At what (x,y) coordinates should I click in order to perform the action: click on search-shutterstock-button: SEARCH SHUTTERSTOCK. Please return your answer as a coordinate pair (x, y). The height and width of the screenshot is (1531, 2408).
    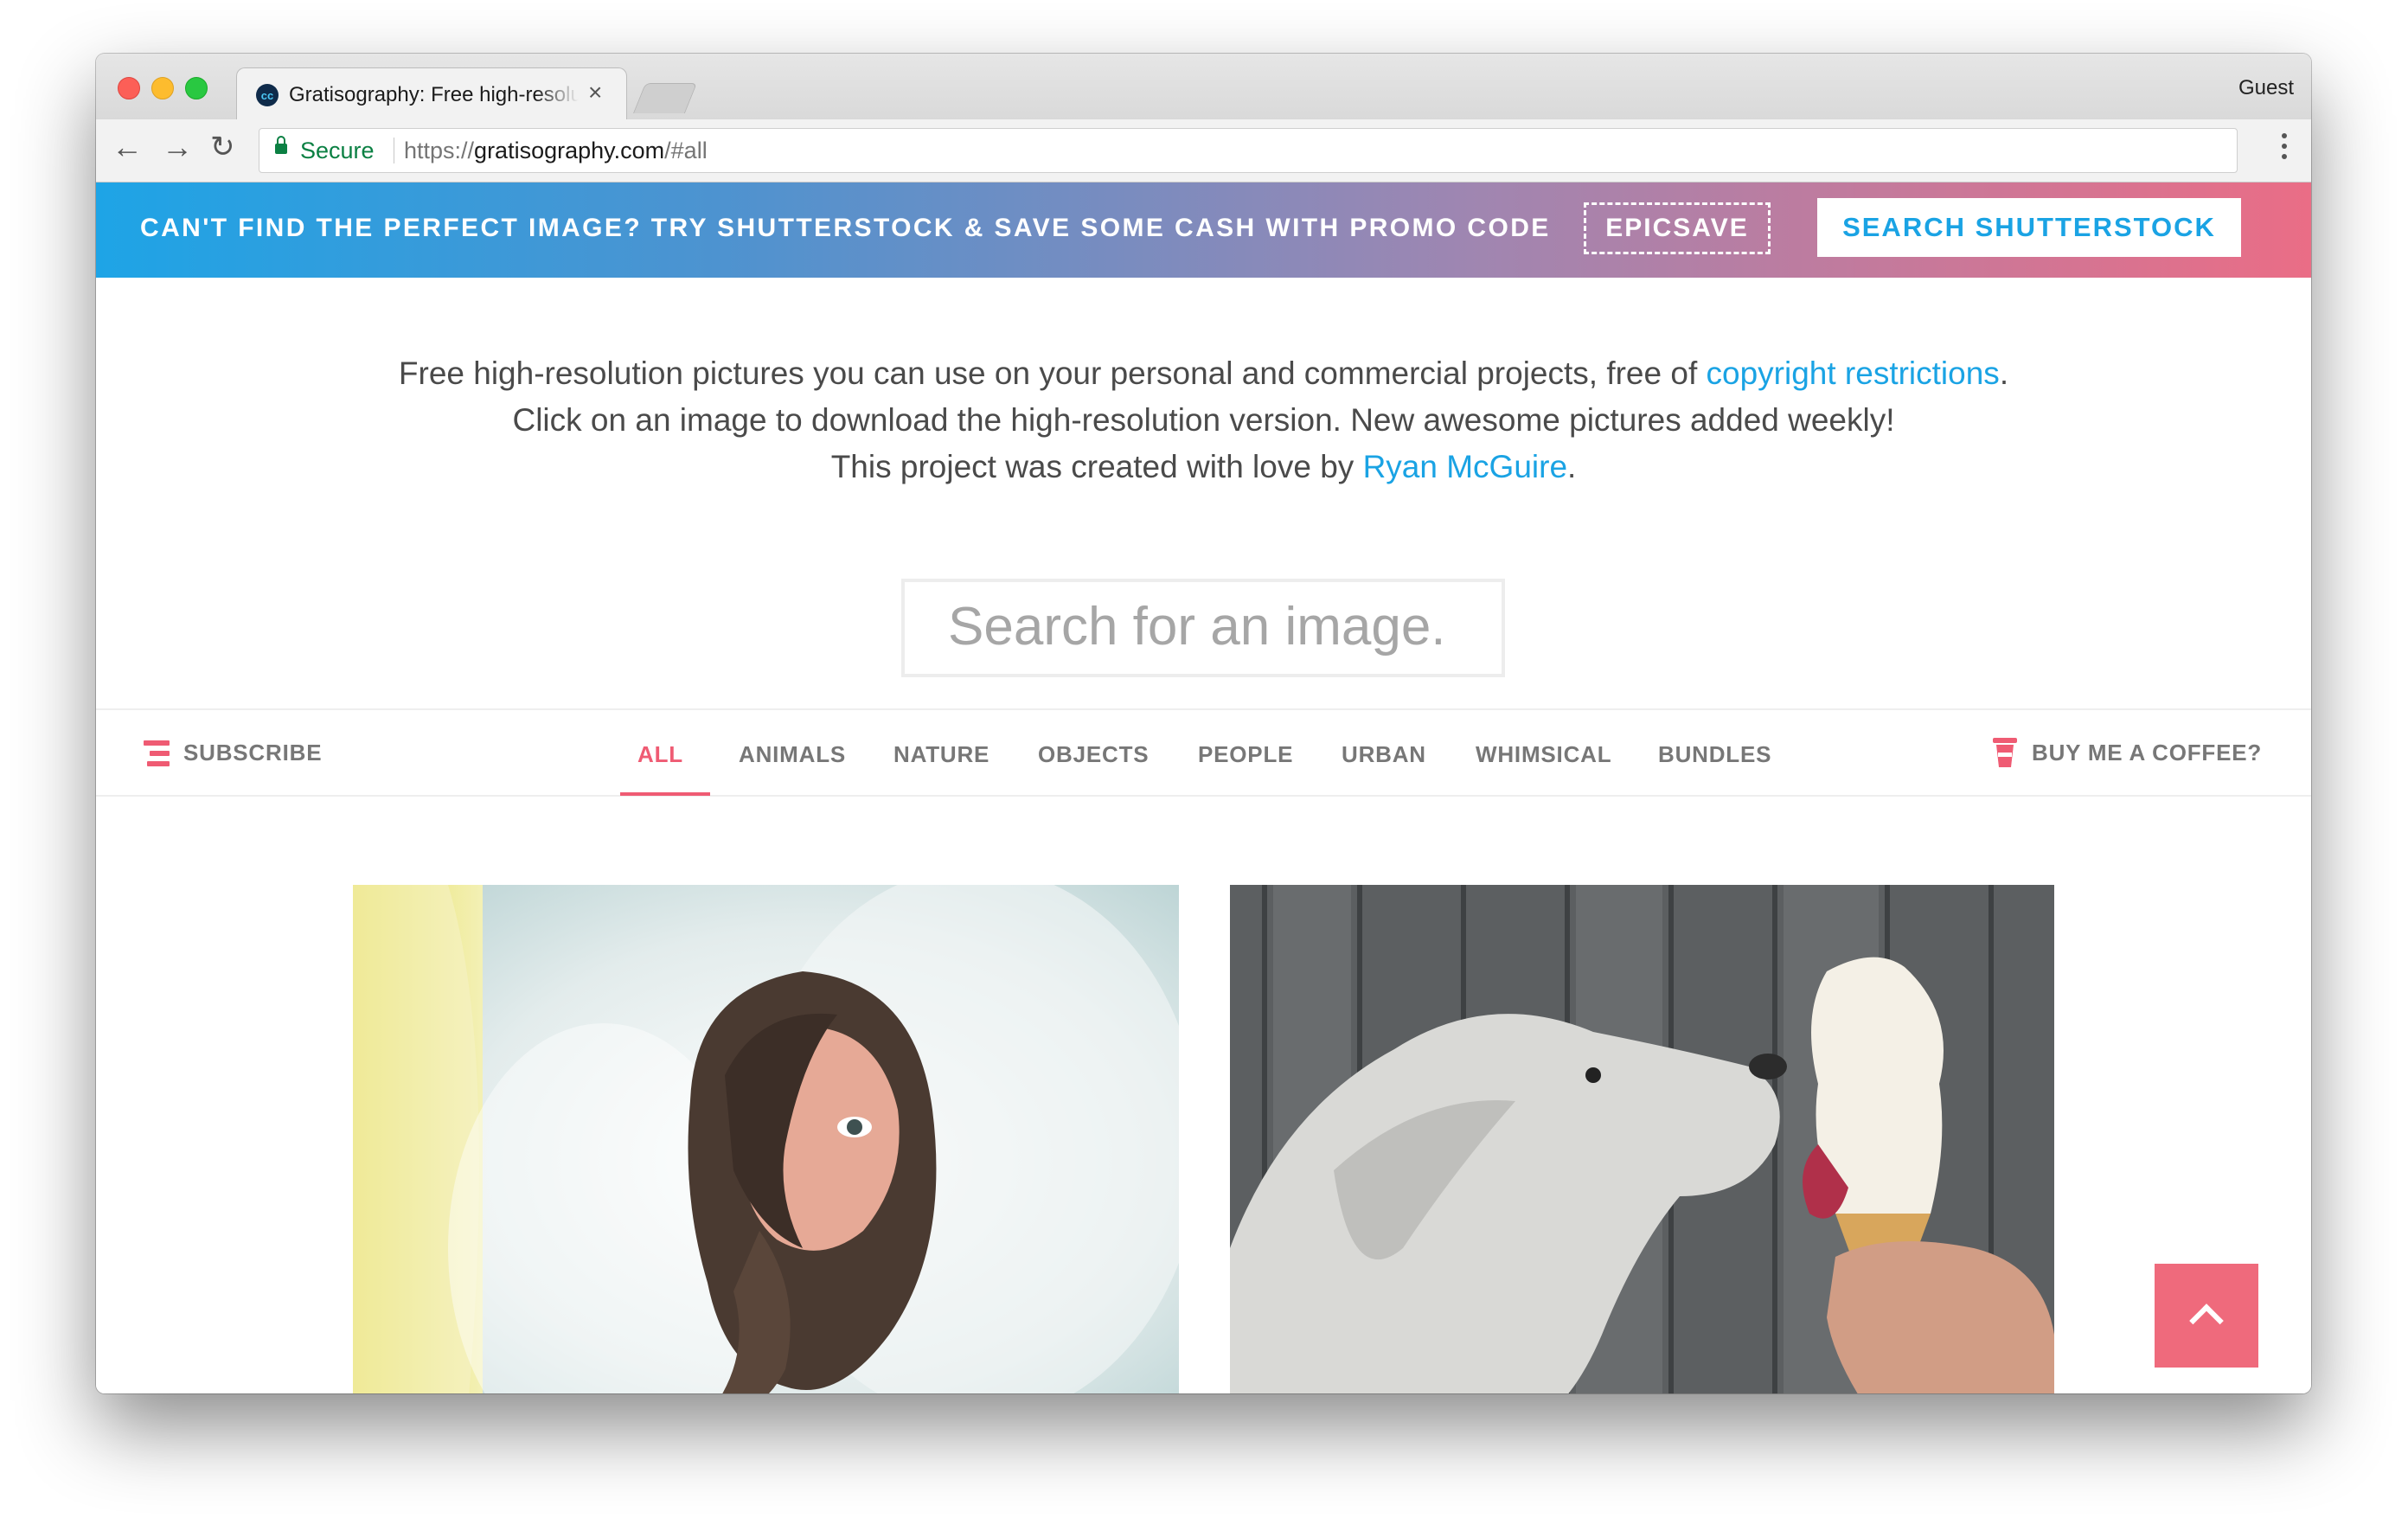
    Looking at the image, I should click on (2029, 227).